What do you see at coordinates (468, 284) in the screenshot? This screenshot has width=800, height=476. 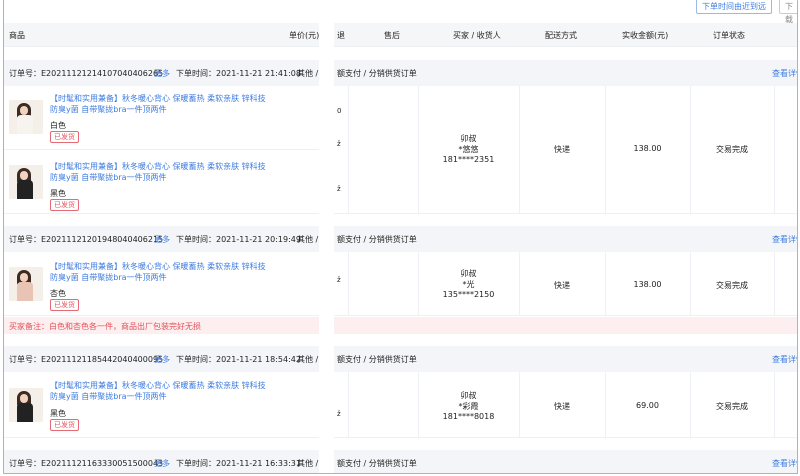 I see `receiver-name: *光` at bounding box center [468, 284].